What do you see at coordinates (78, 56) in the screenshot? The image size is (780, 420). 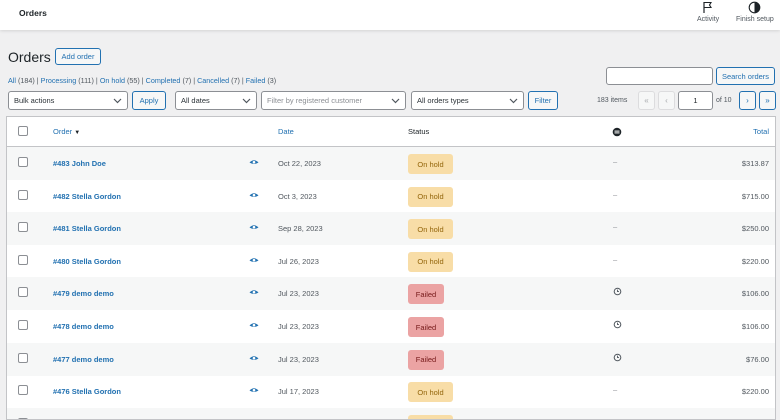 I see `add-order-button: Add order` at bounding box center [78, 56].